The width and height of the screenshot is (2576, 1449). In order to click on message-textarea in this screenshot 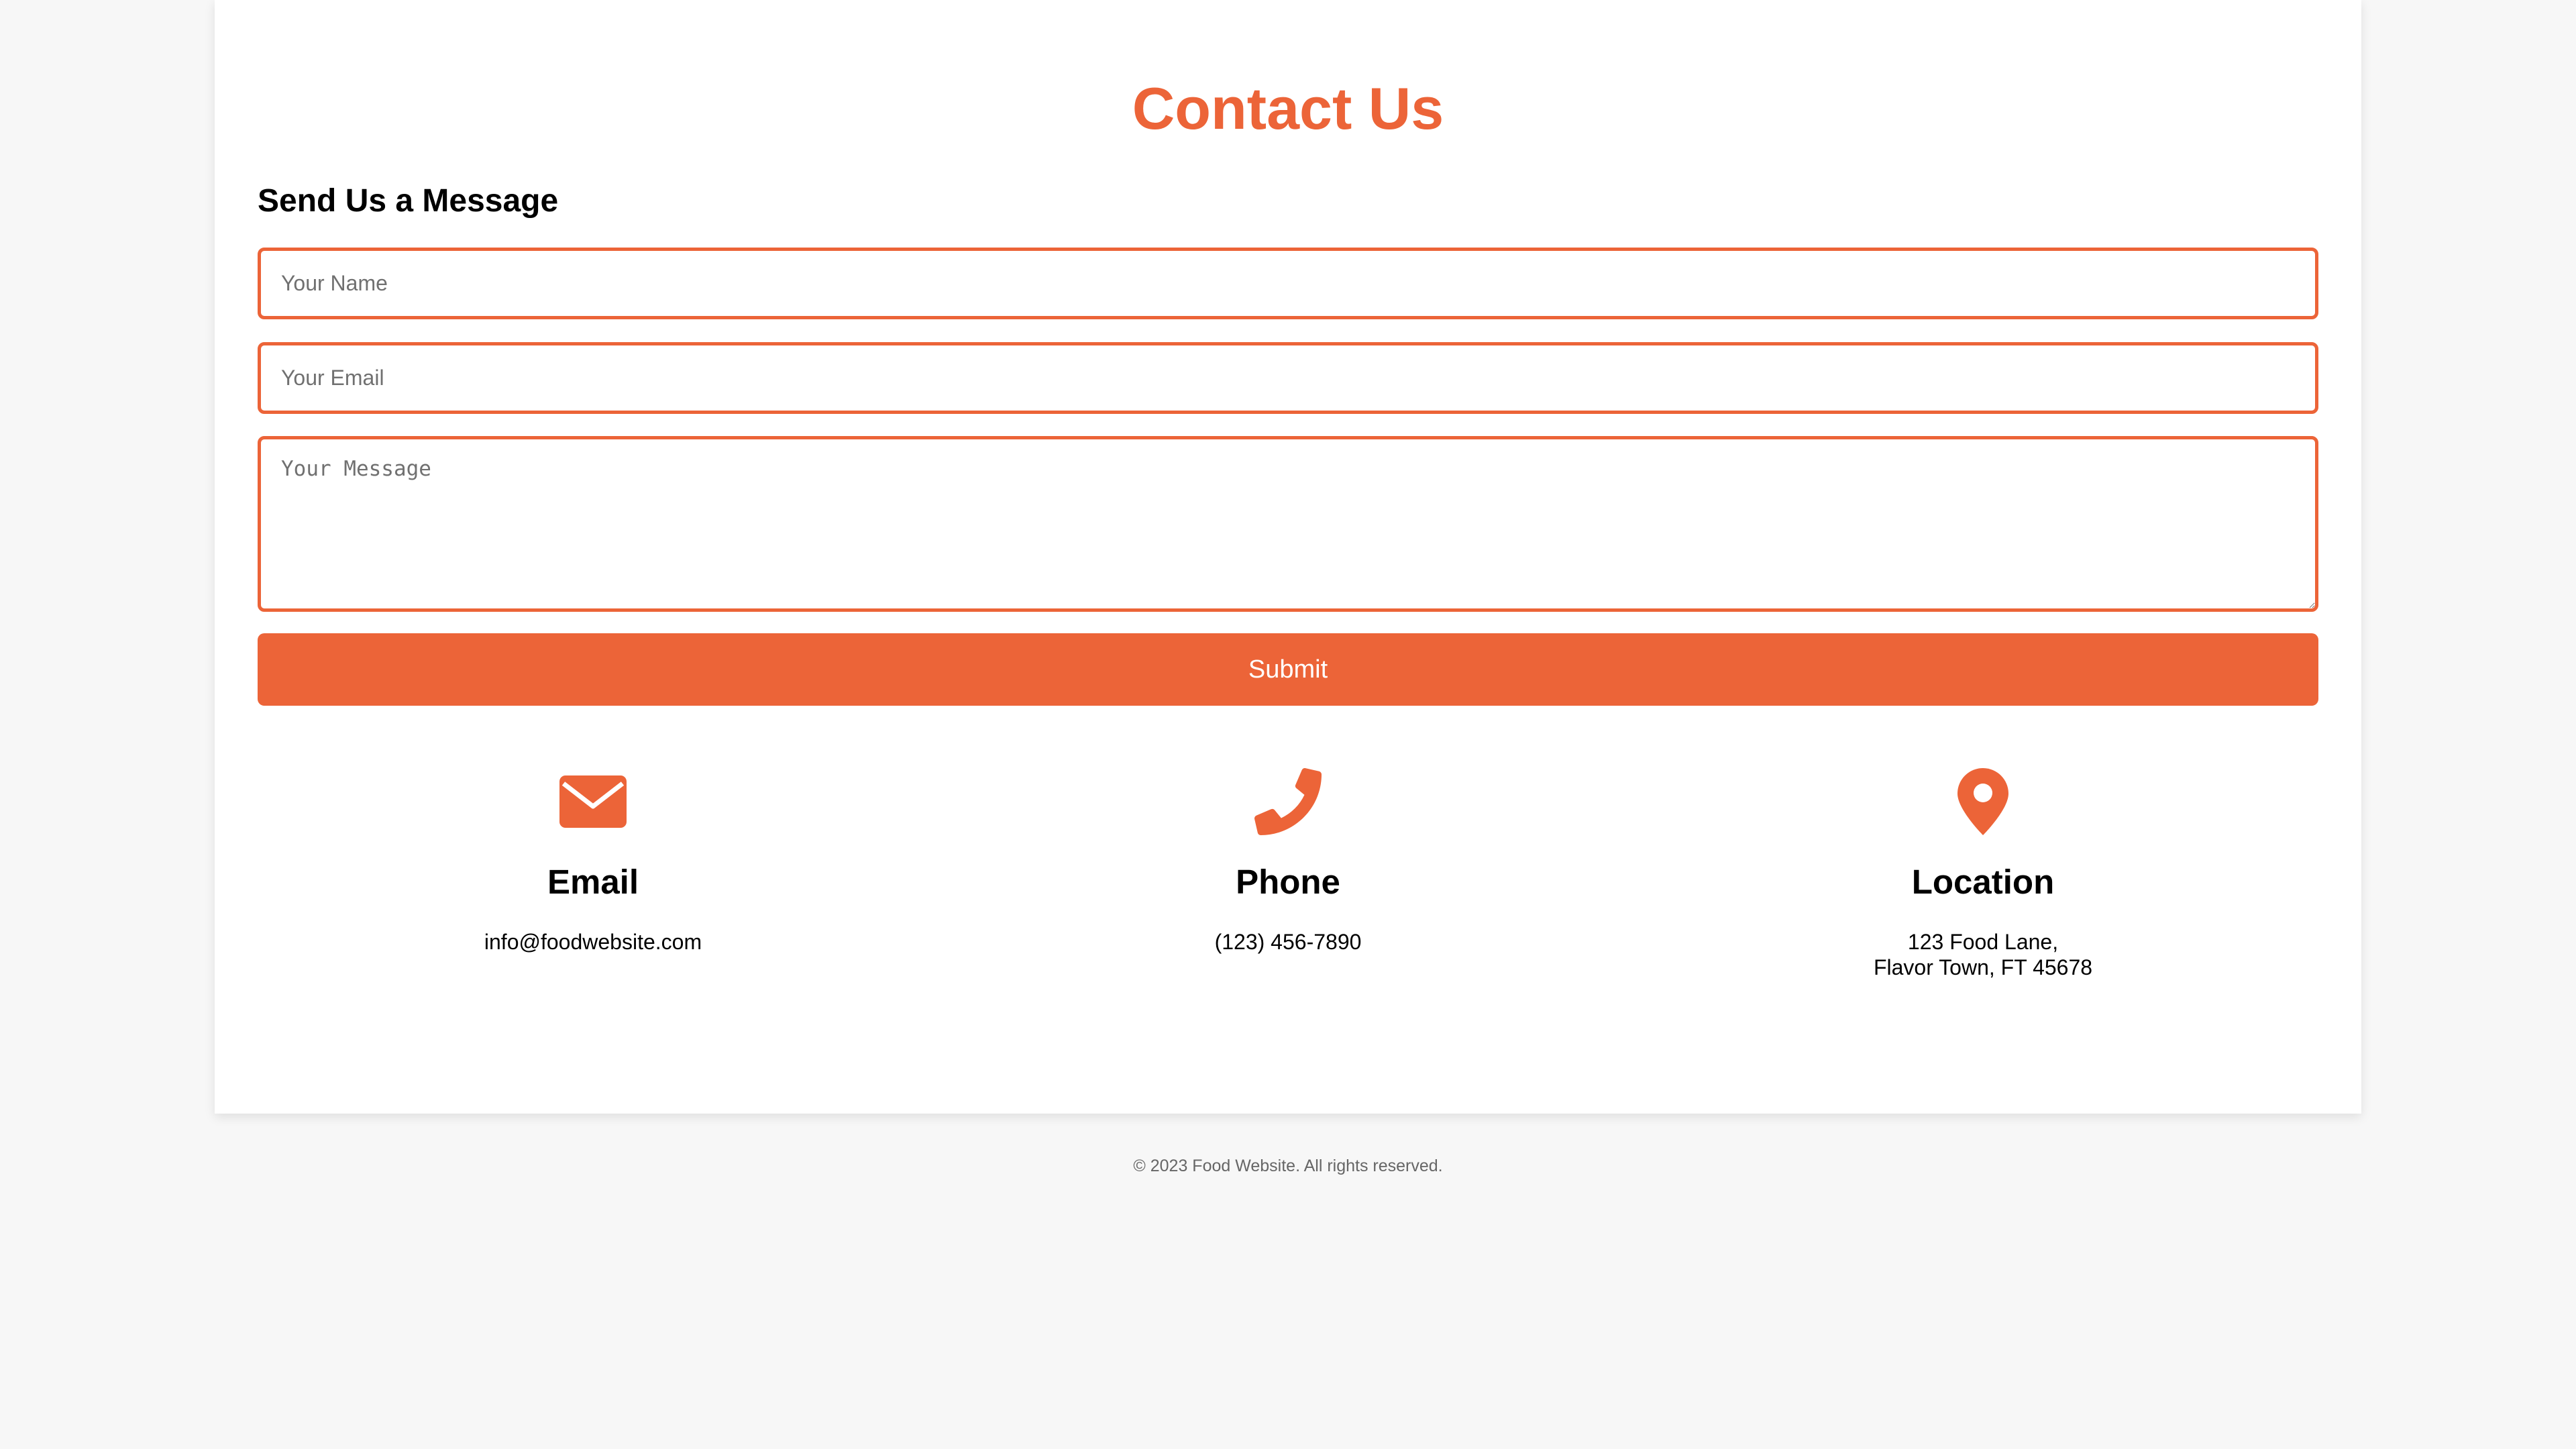, I will do `click(1288, 524)`.